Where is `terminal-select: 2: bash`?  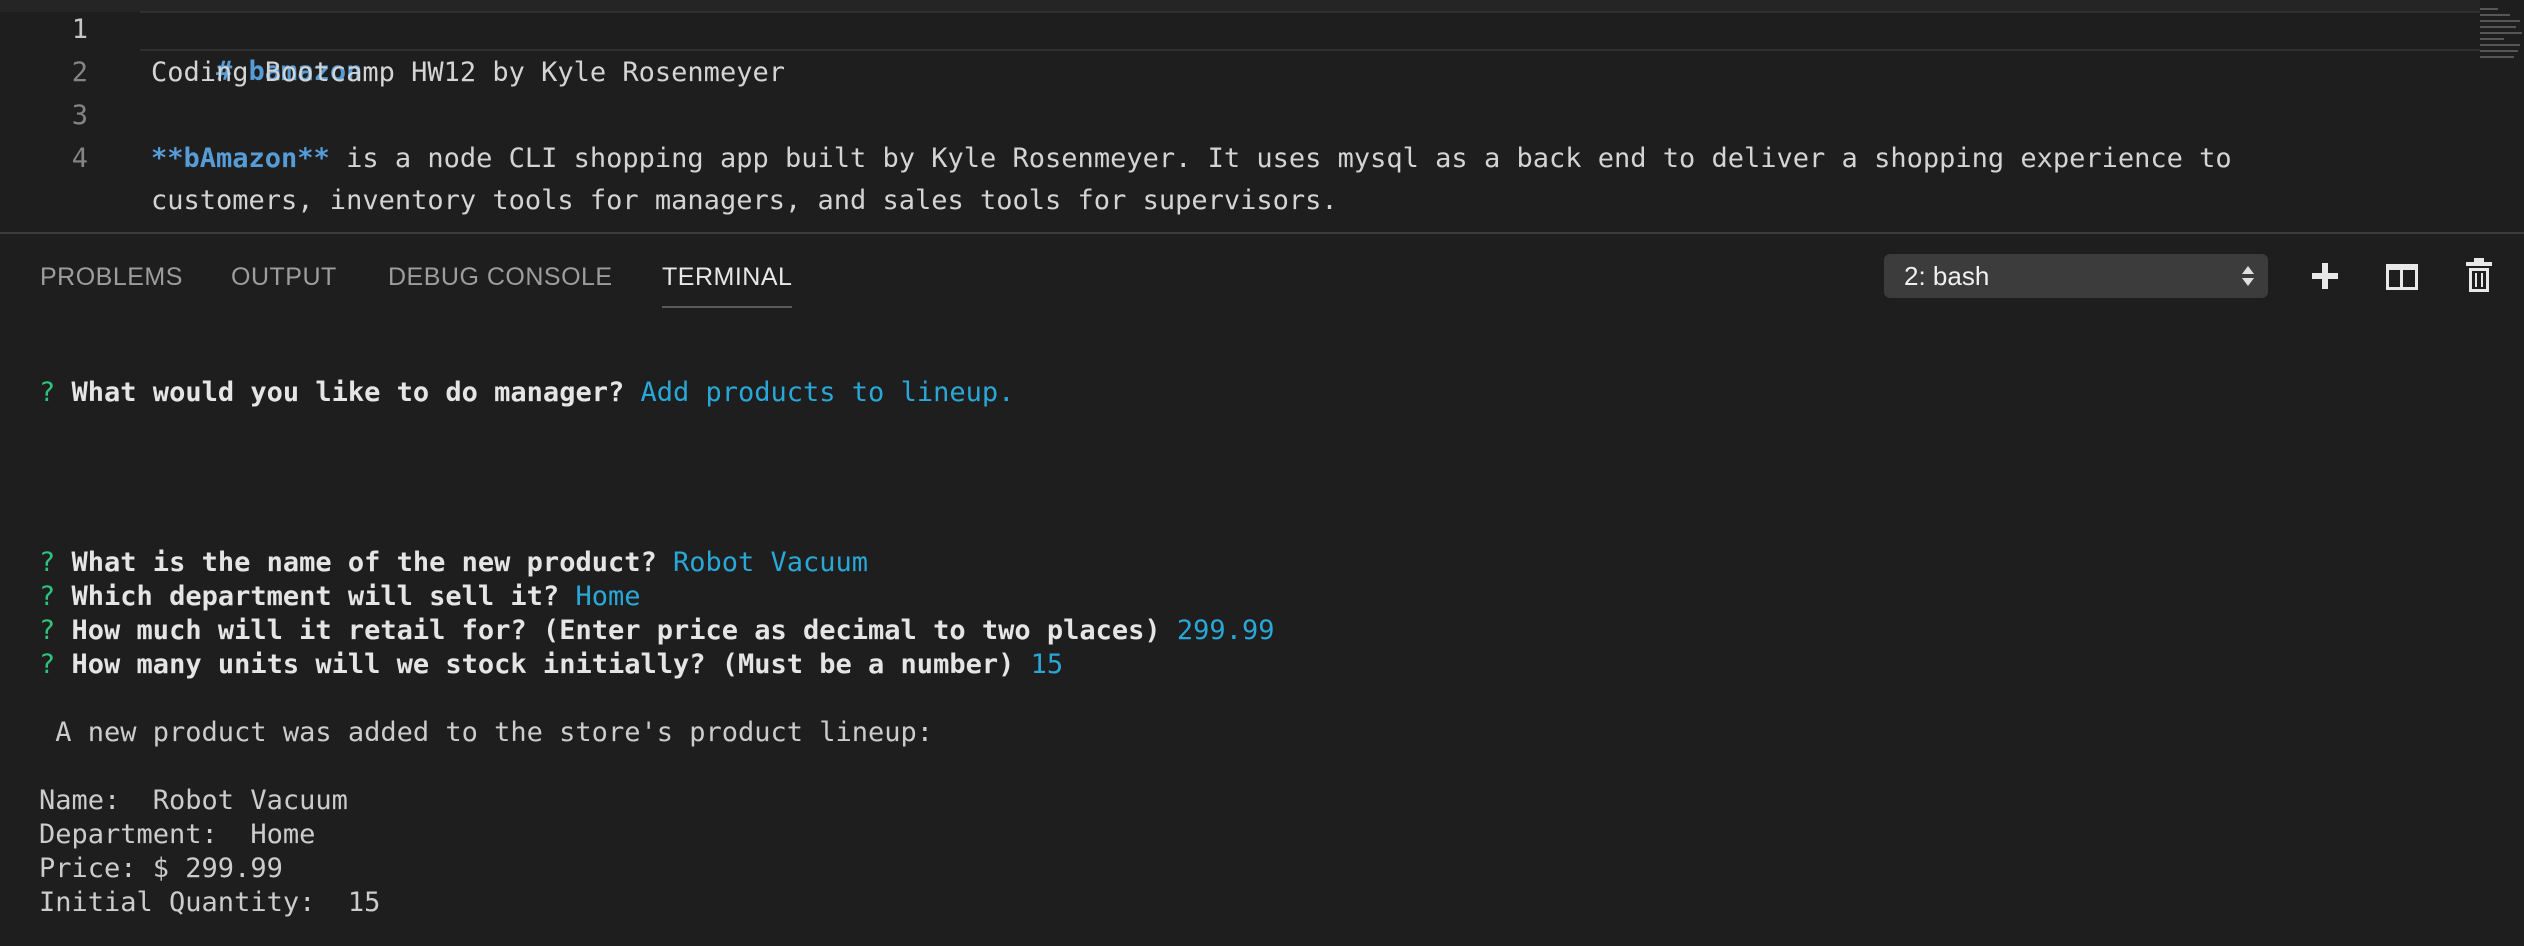
terminal-select: 2: bash is located at coordinates (2076, 276).